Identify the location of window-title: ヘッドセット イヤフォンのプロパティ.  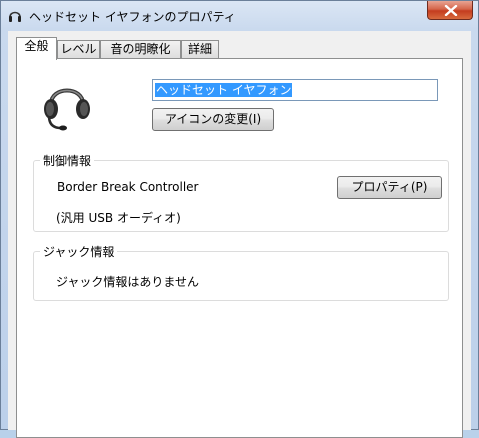
(132, 17).